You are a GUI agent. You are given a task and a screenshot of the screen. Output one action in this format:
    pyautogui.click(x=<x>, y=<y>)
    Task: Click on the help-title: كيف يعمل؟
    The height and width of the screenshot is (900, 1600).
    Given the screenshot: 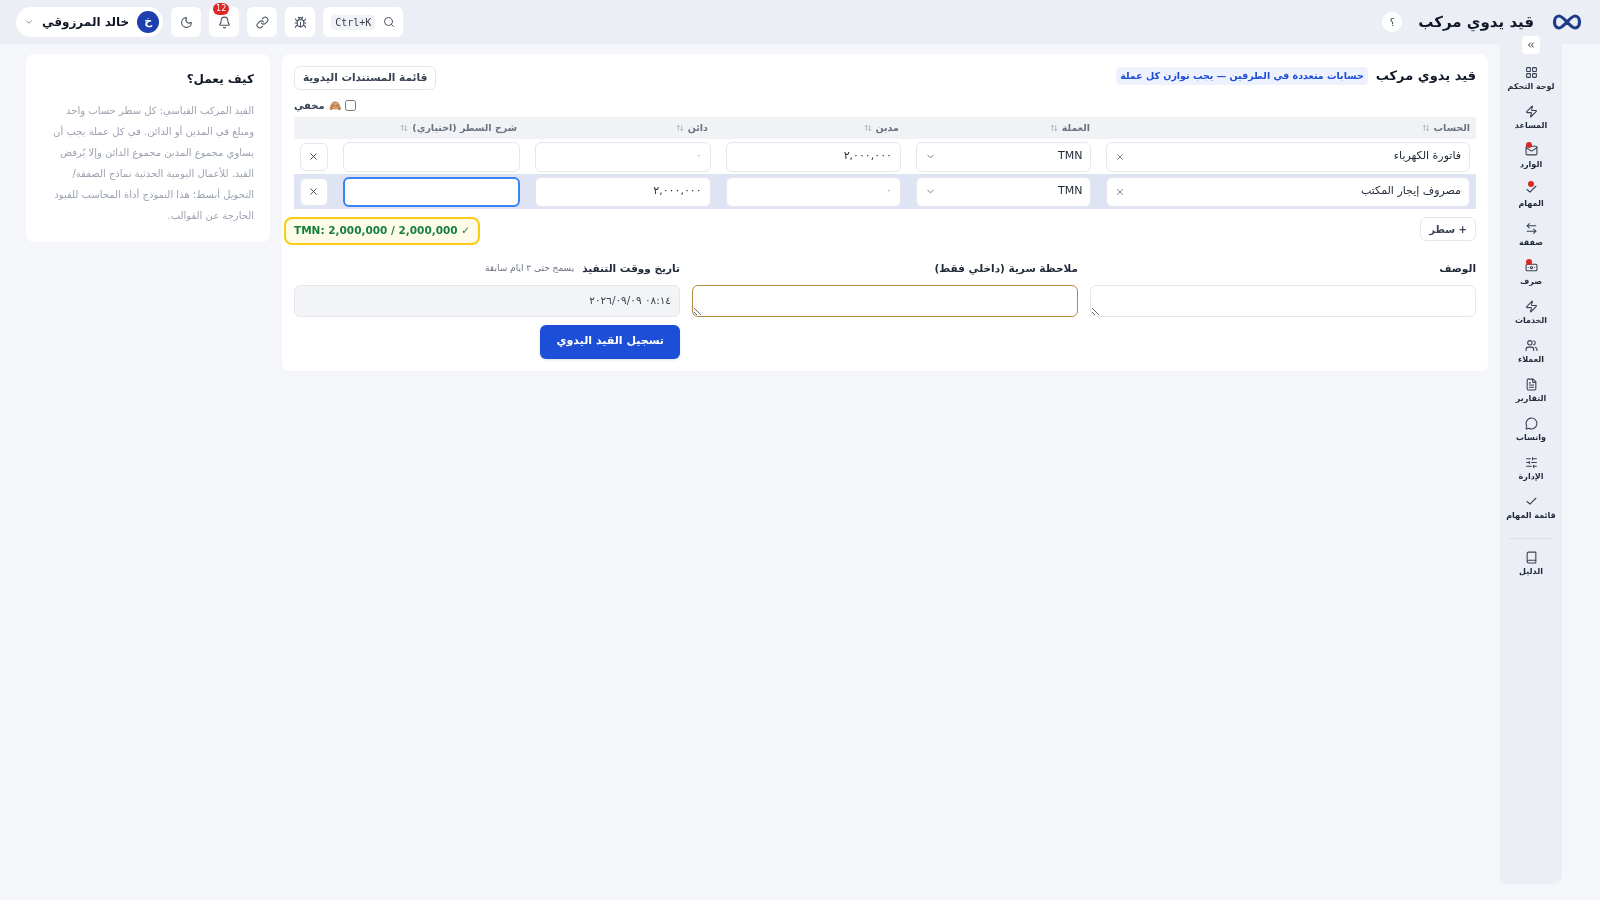 What is the action you would take?
    pyautogui.click(x=219, y=79)
    